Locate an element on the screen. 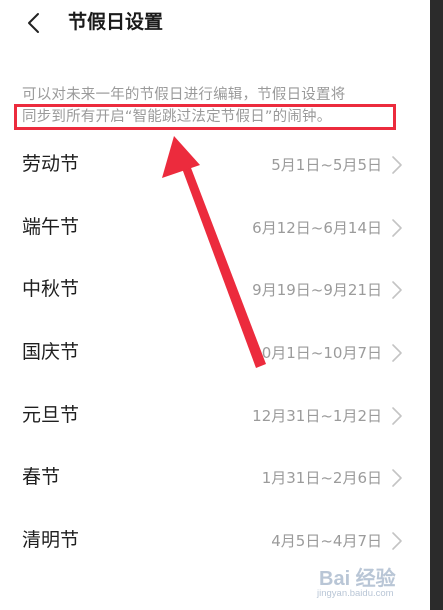 This screenshot has height=610, width=443. holiday-date-range: 9月19日~9月21日 is located at coordinates (317, 290).